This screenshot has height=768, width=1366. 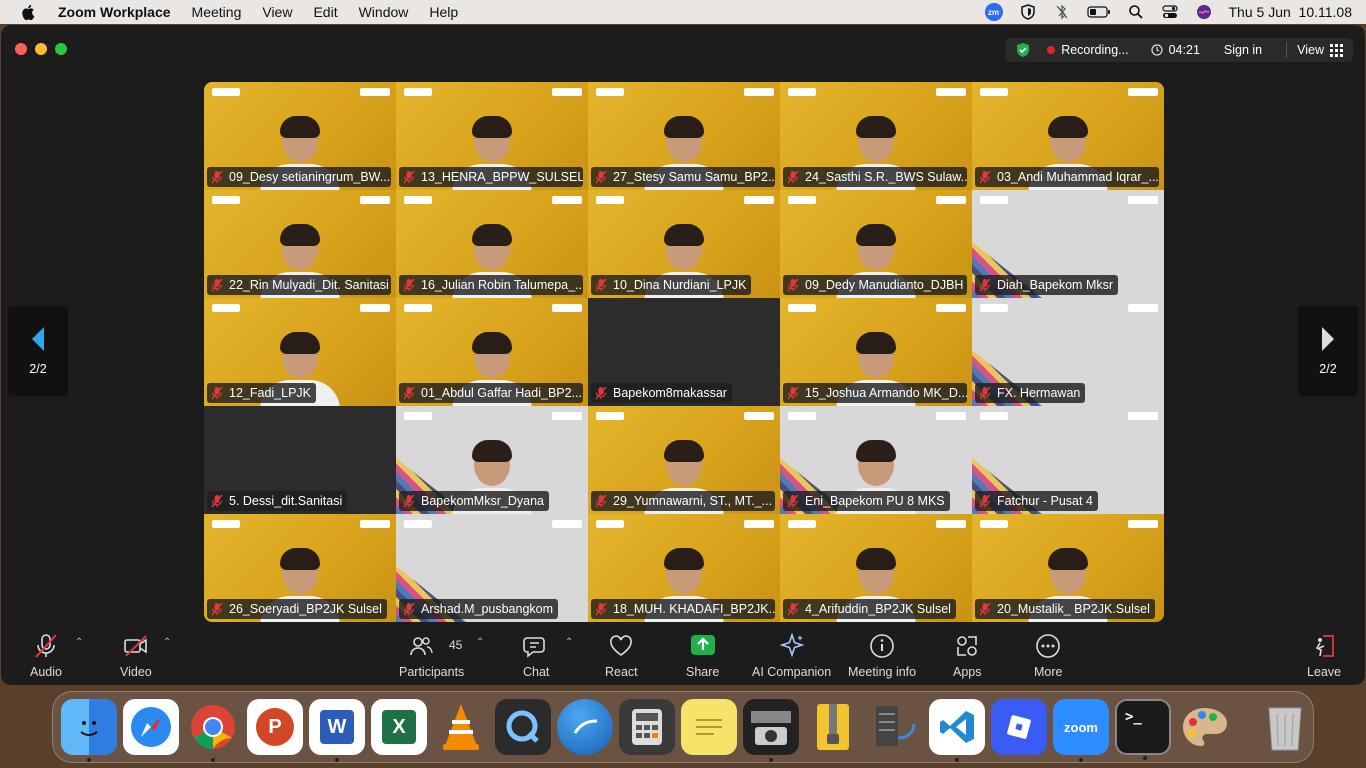 I want to click on participant-tile: 09_Dedy Manudianto_DJBH, so click(x=876, y=244).